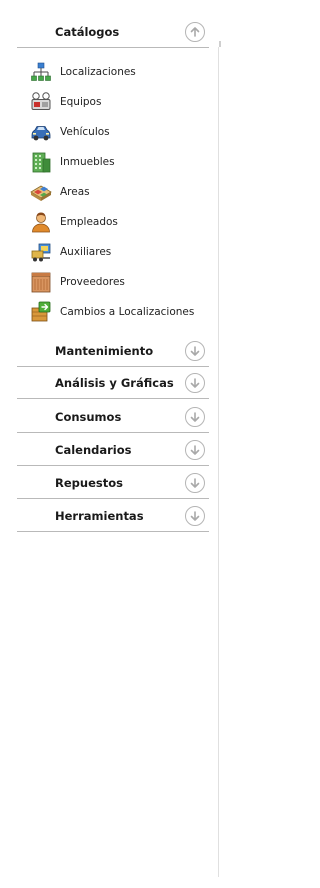 This screenshot has width=320, height=888. I want to click on section-header-mantenimiento: Mantenimiento, so click(113, 351).